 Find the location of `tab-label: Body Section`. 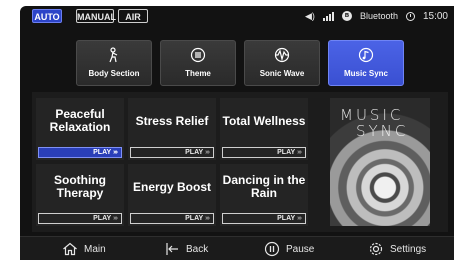

tab-label: Body Section is located at coordinates (114, 73).